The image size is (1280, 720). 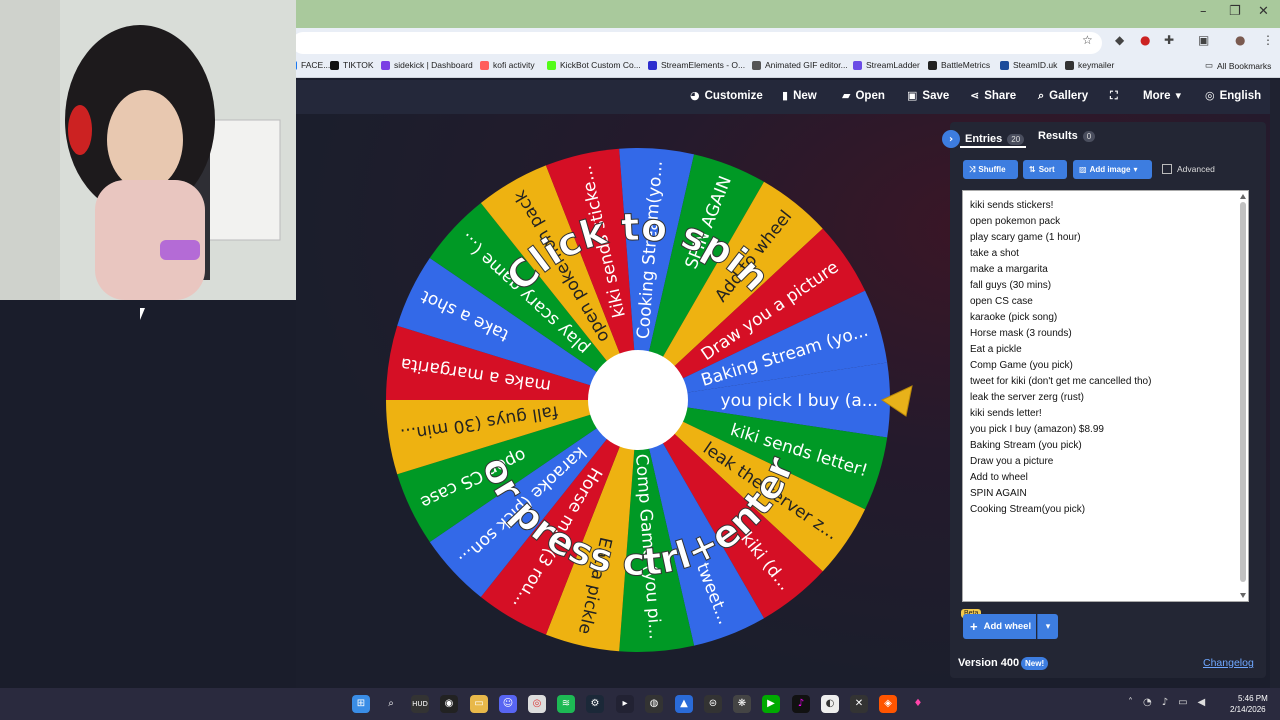 What do you see at coordinates (479, 704) in the screenshot?
I see `file-explorer-icon: ▭` at bounding box center [479, 704].